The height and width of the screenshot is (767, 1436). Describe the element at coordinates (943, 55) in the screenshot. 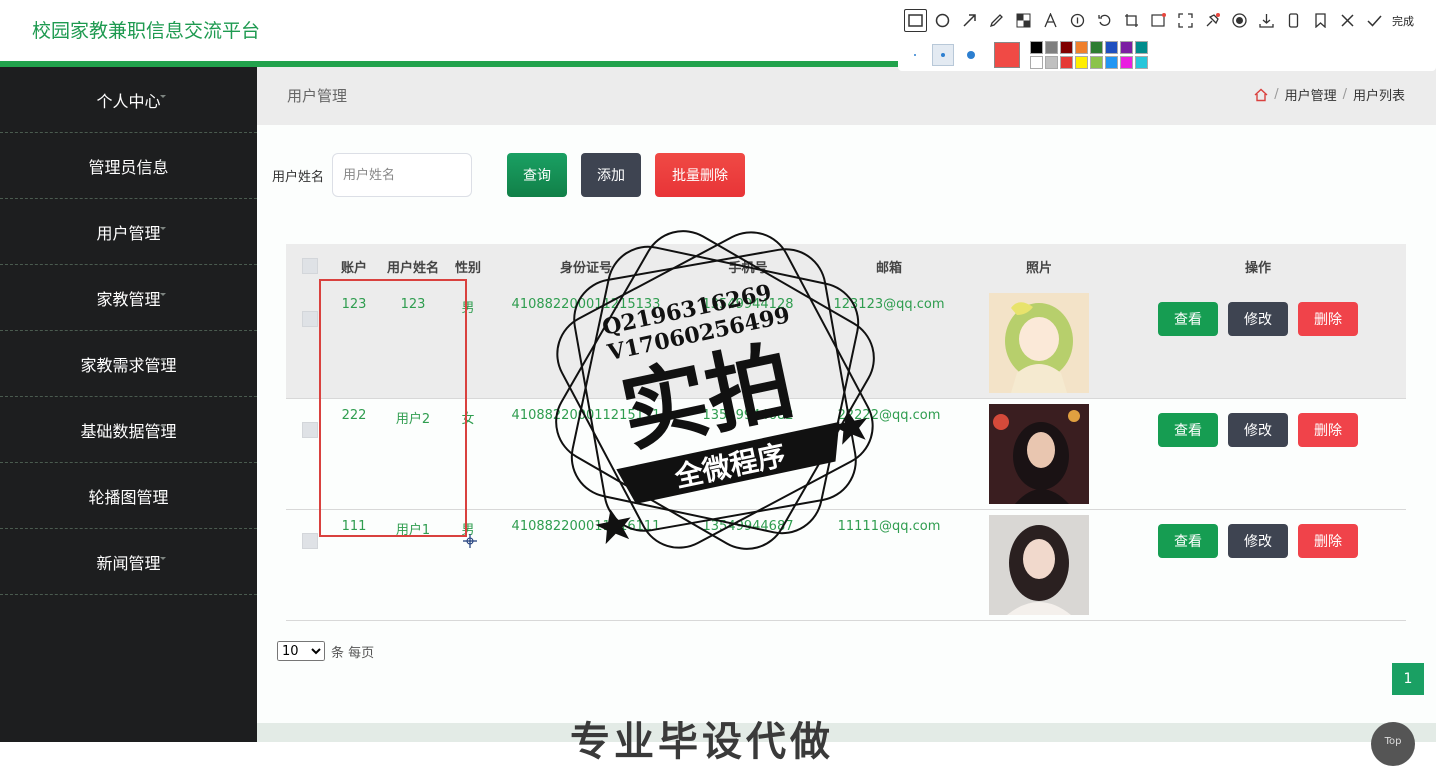

I see `stroke-medium-icon` at that location.